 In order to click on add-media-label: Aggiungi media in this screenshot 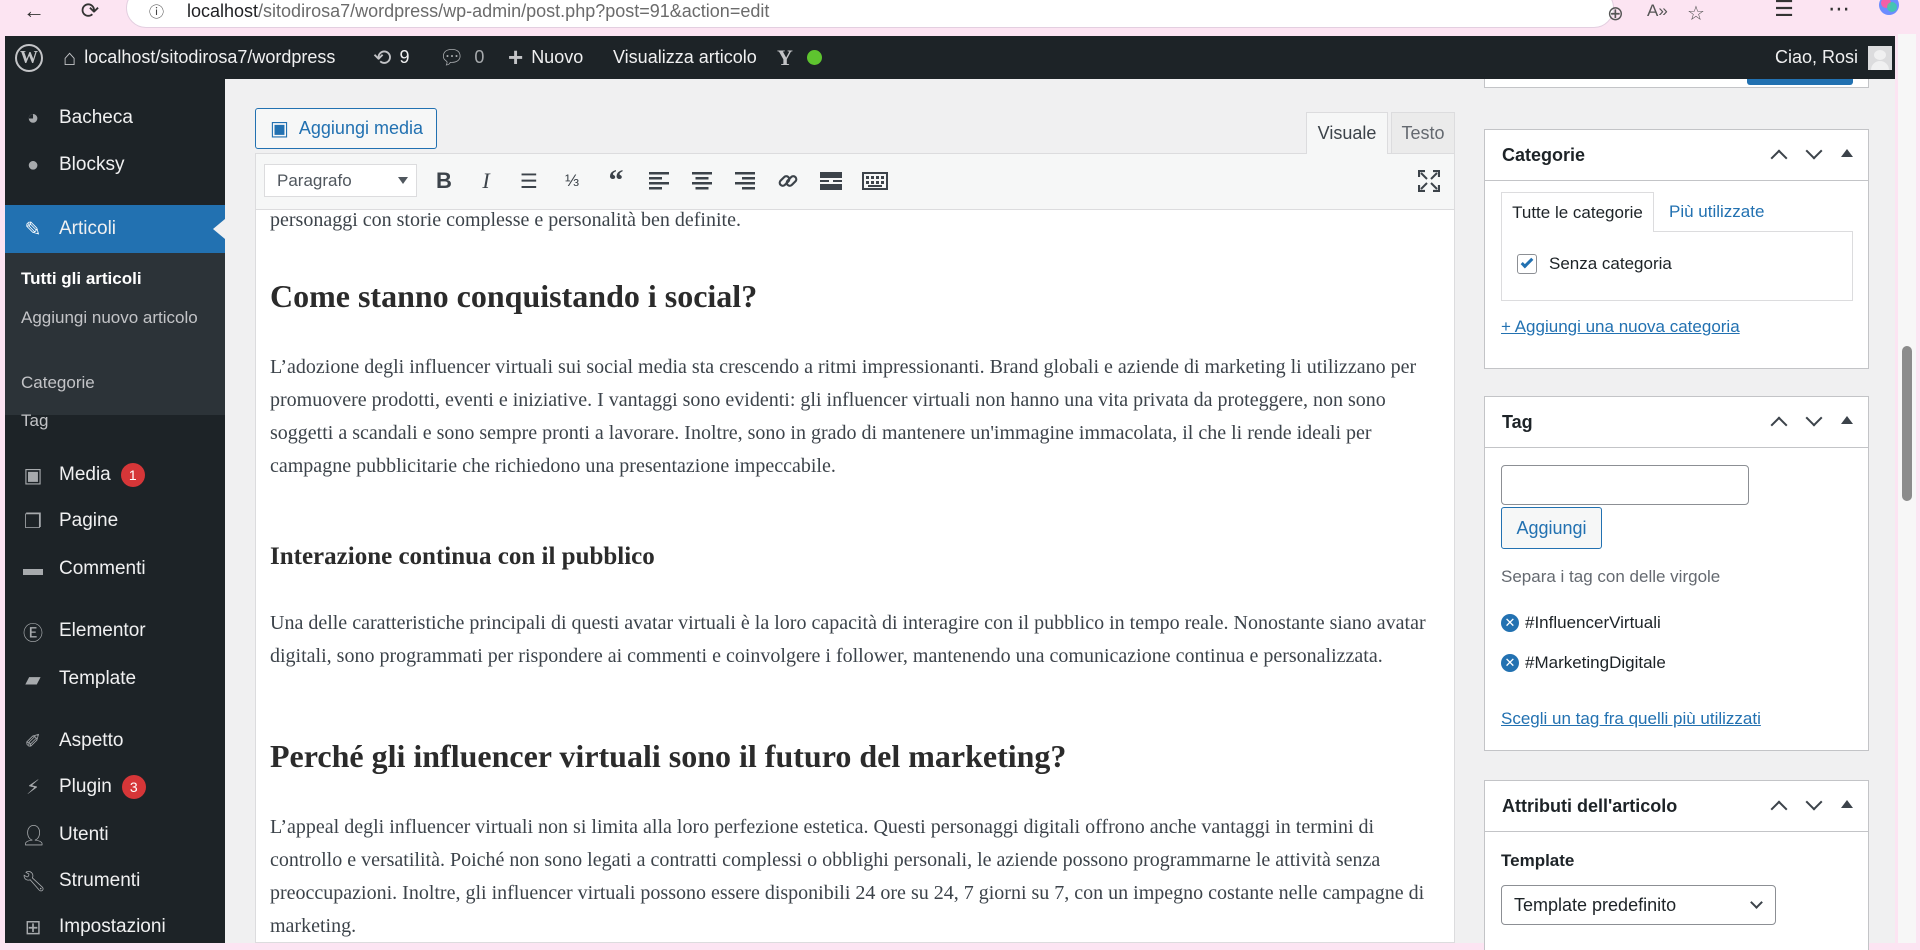, I will do `click(360, 128)`.